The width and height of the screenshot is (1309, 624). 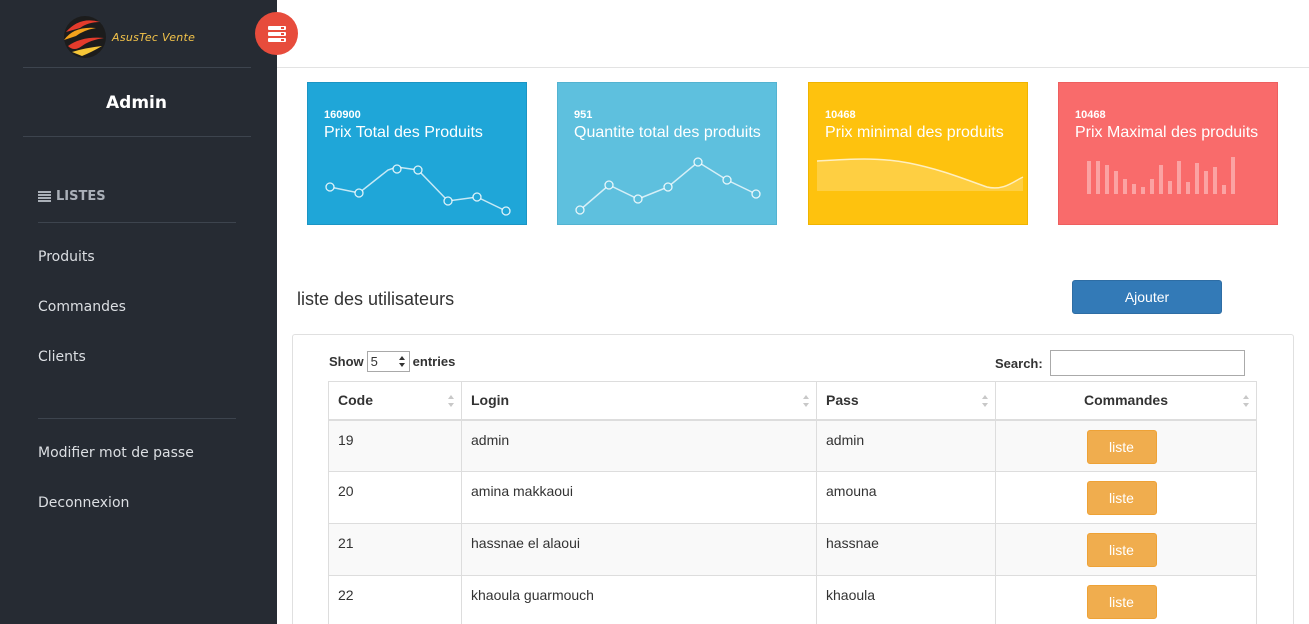 What do you see at coordinates (1161, 175) in the screenshot?
I see `bar-sparkline-icon` at bounding box center [1161, 175].